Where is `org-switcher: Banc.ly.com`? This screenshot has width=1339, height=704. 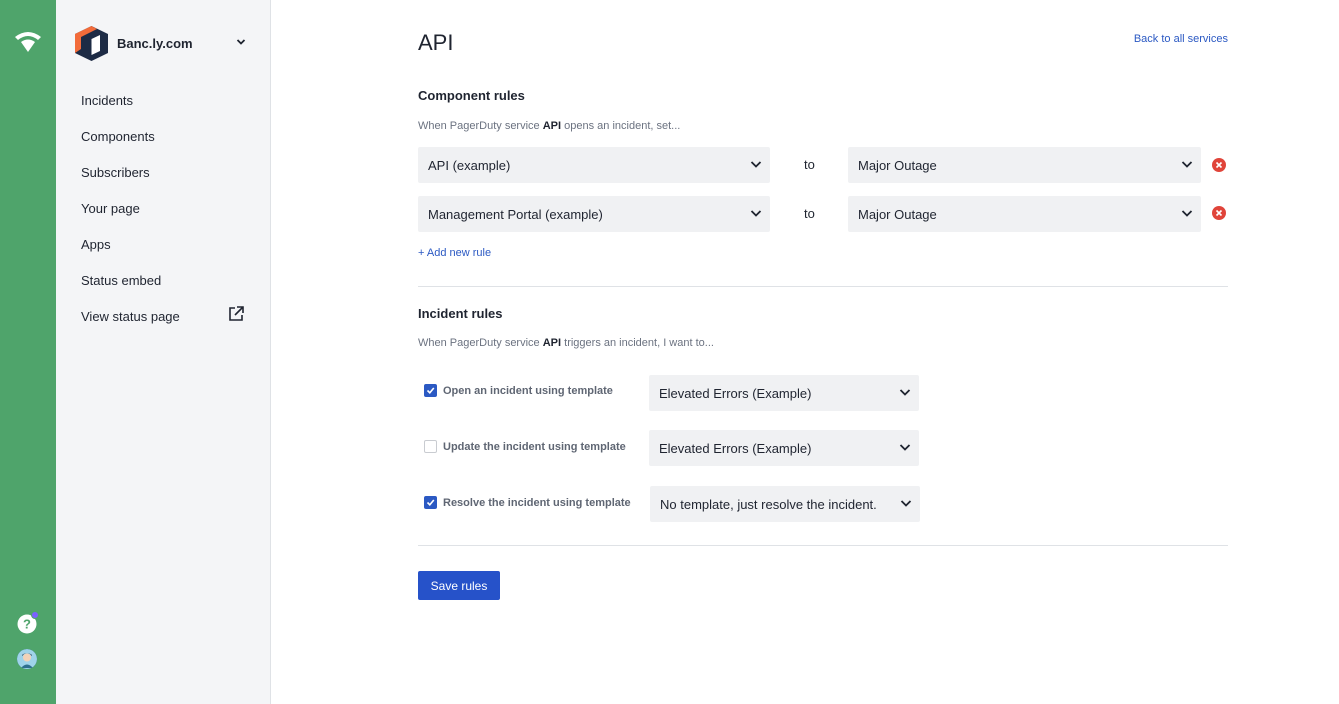 org-switcher: Banc.ly.com is located at coordinates (163, 43).